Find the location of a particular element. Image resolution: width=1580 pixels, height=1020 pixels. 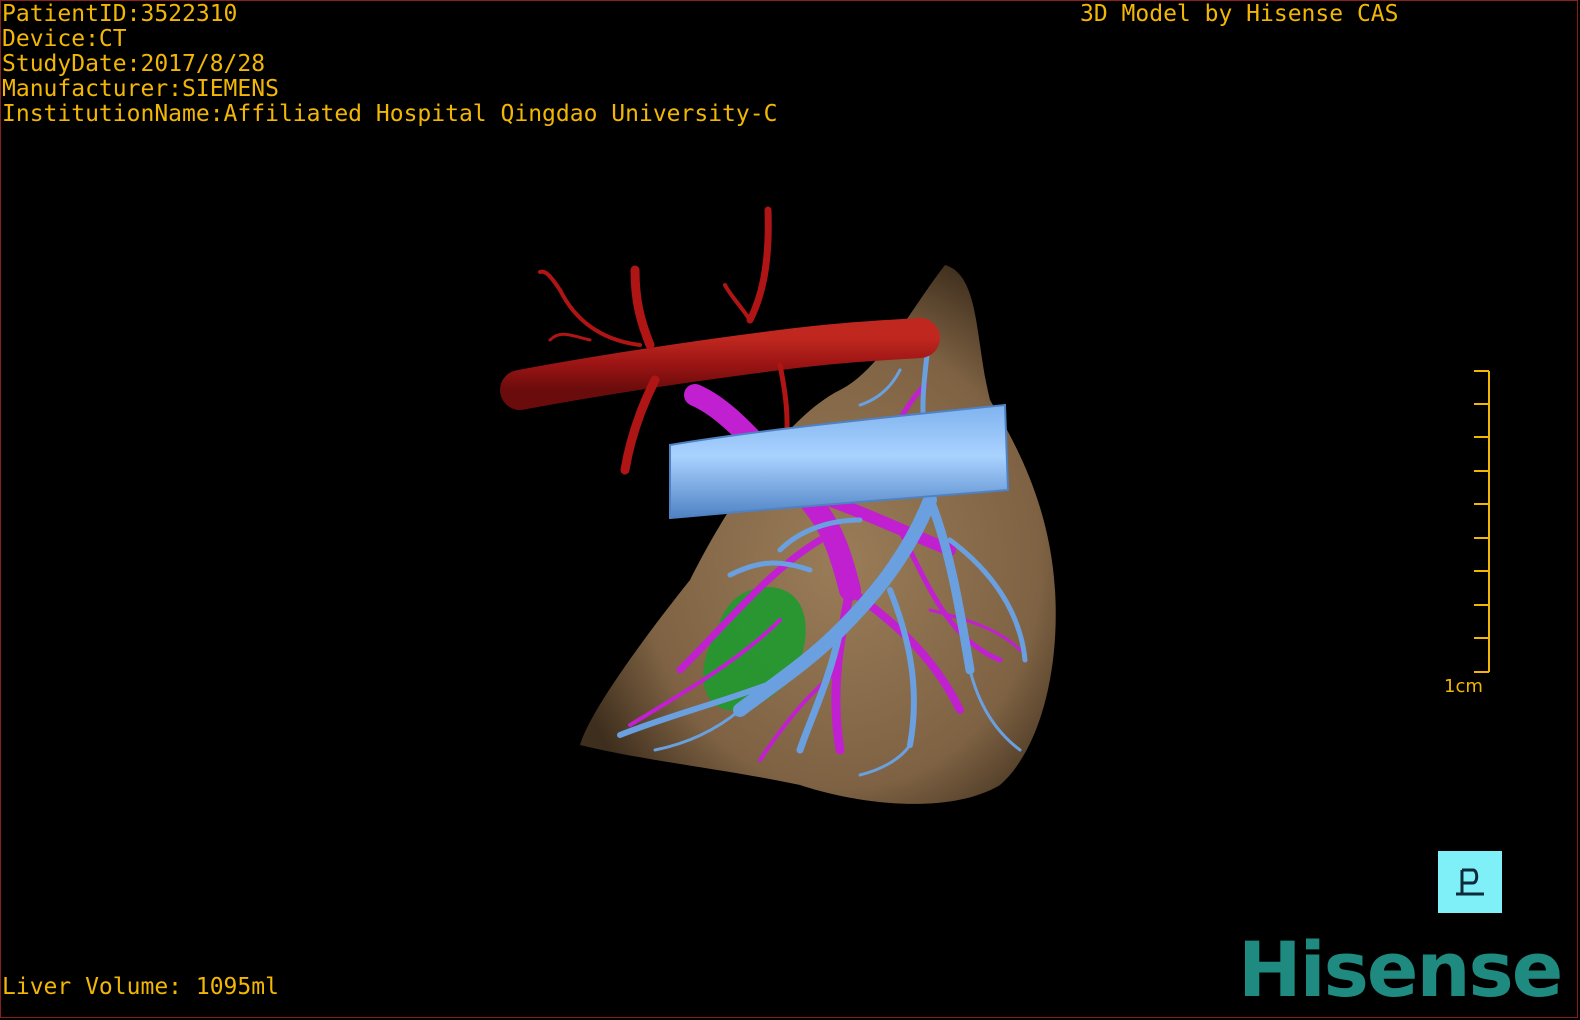

orientation-toggle-button is located at coordinates (1470, 882).